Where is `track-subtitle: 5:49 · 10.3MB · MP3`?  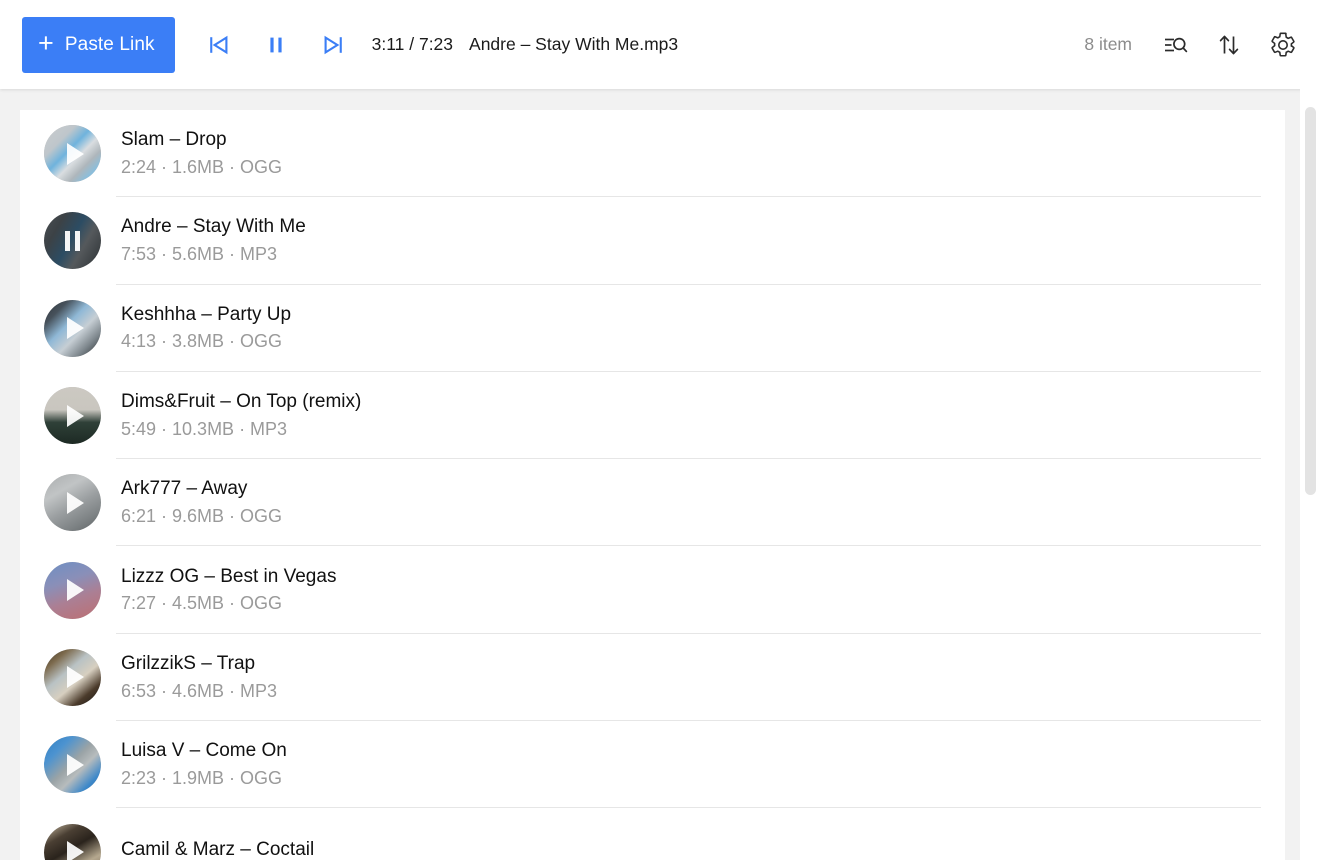 track-subtitle: 5:49 · 10.3MB · MP3 is located at coordinates (204, 428).